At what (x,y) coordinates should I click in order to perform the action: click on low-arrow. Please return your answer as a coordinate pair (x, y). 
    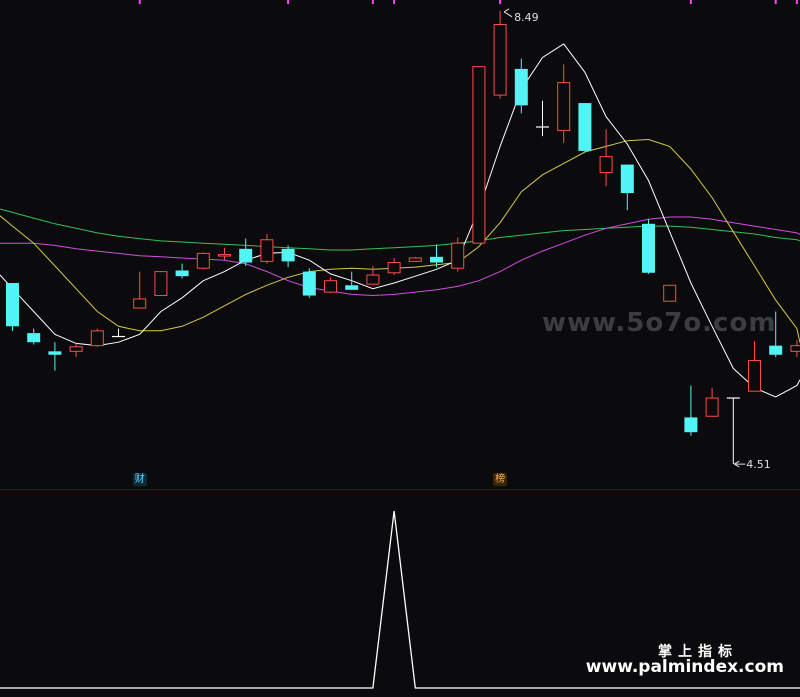
    Looking at the image, I should click on (740, 464).